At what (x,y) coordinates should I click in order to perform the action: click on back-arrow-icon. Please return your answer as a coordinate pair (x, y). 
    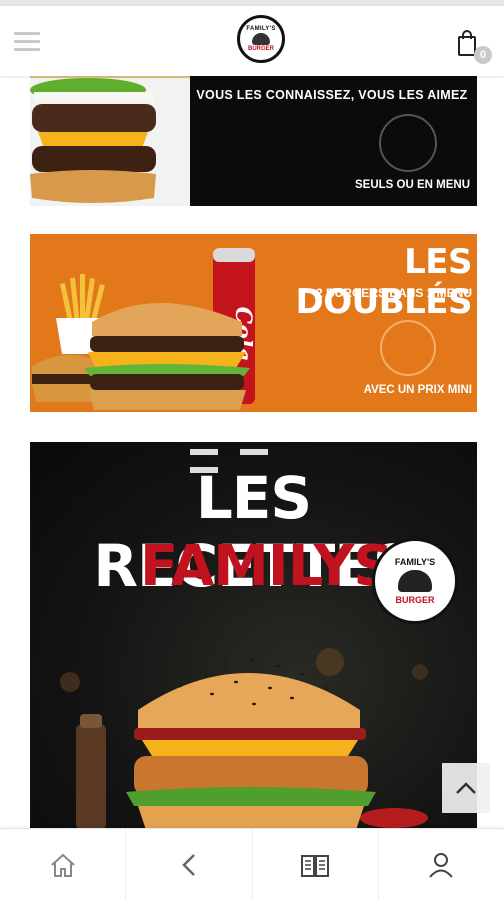
    Looking at the image, I should click on (188, 864).